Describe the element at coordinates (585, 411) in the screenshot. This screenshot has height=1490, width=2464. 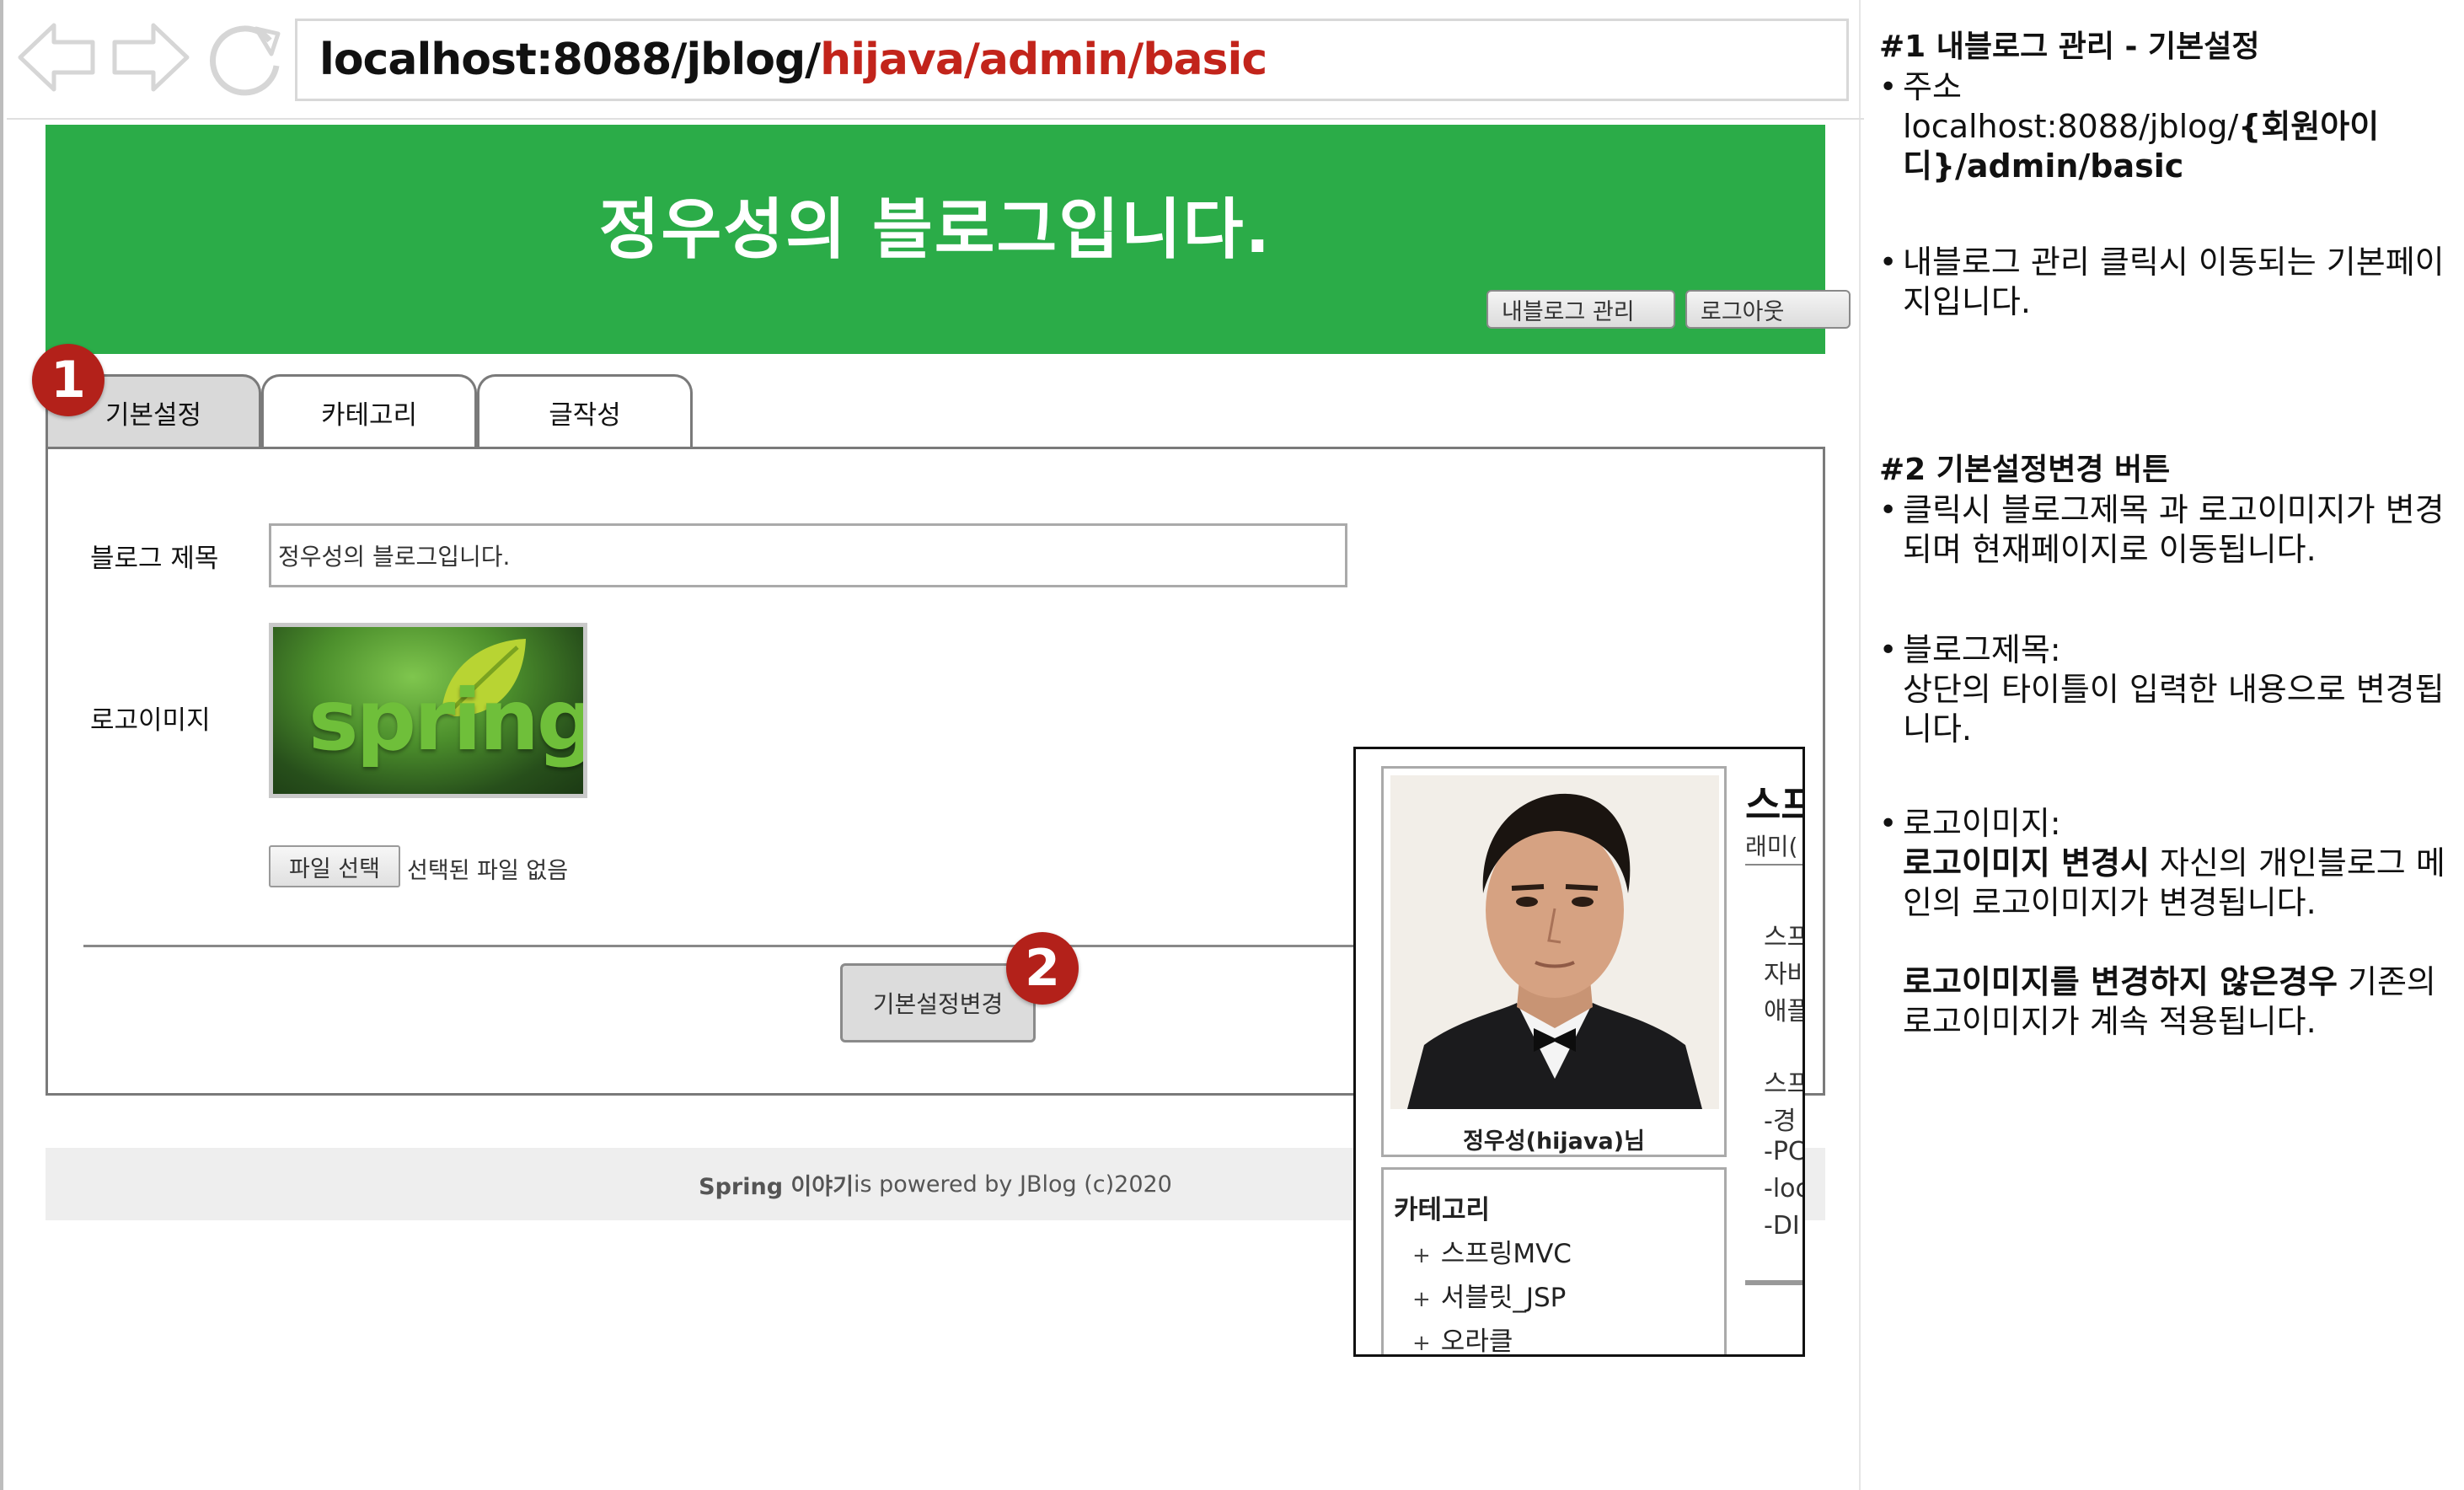
I see `tab-write: 글작성` at that location.